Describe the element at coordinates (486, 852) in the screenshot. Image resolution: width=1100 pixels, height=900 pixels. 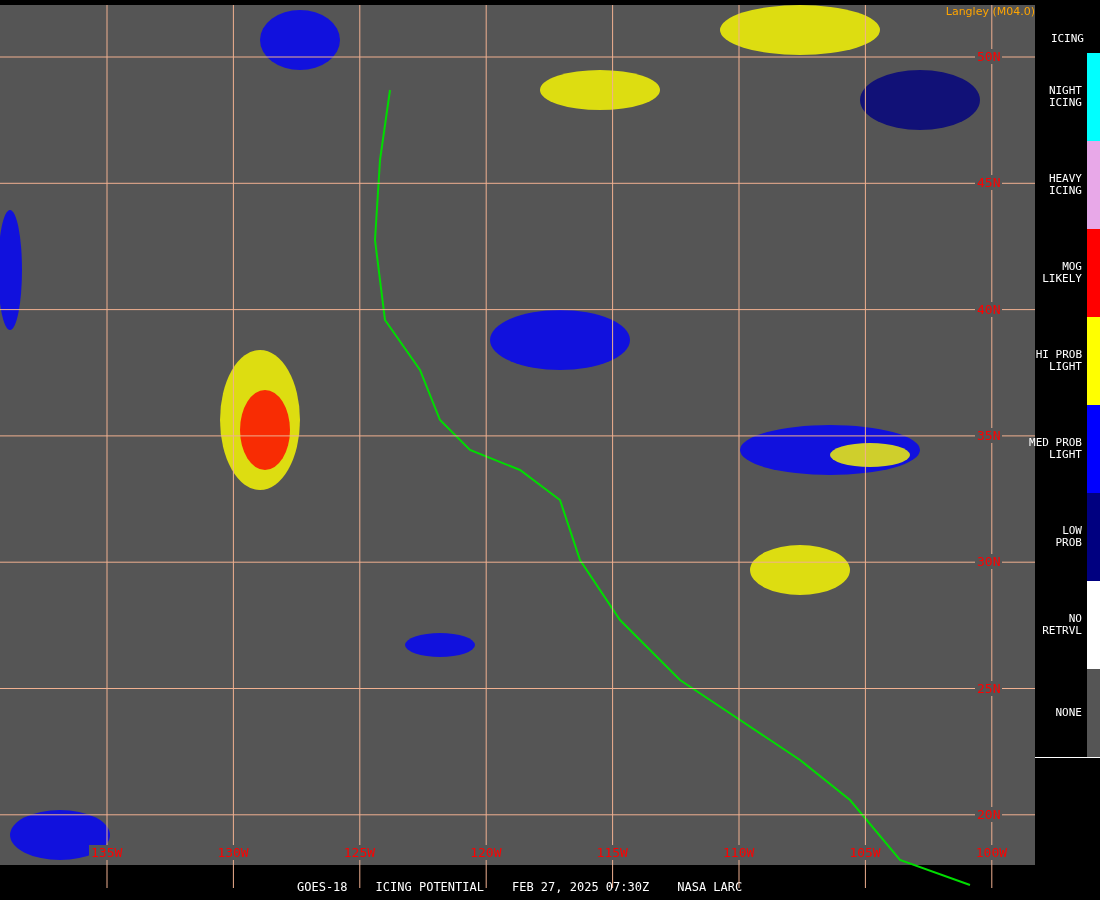
I see `longitude-label: 120W` at that location.